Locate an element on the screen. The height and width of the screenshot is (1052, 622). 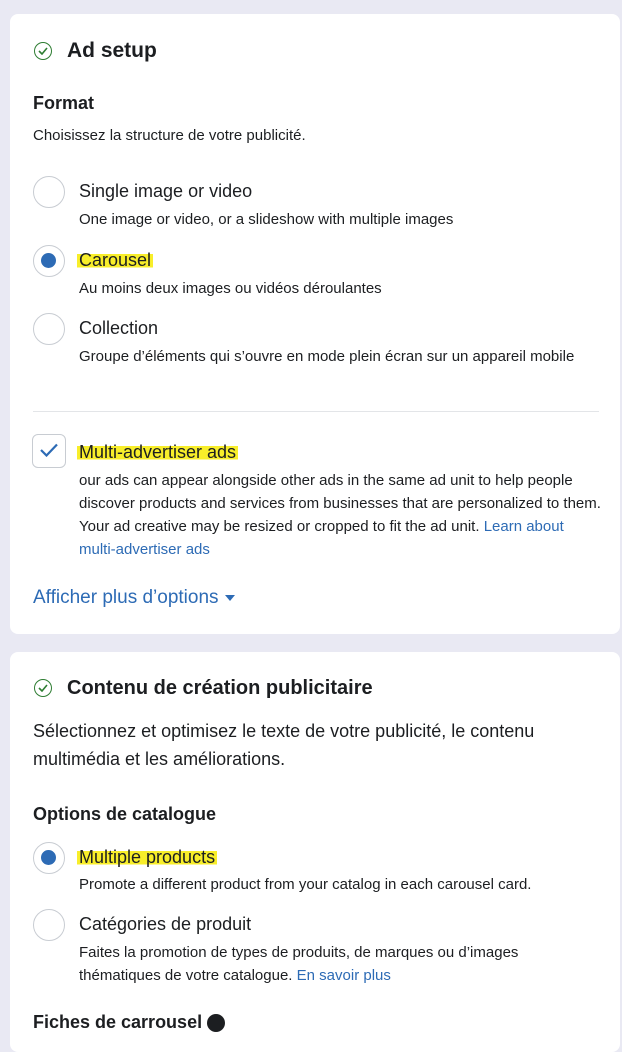
multiple-products-label-text: Multiple products is located at coordinates (147, 857).